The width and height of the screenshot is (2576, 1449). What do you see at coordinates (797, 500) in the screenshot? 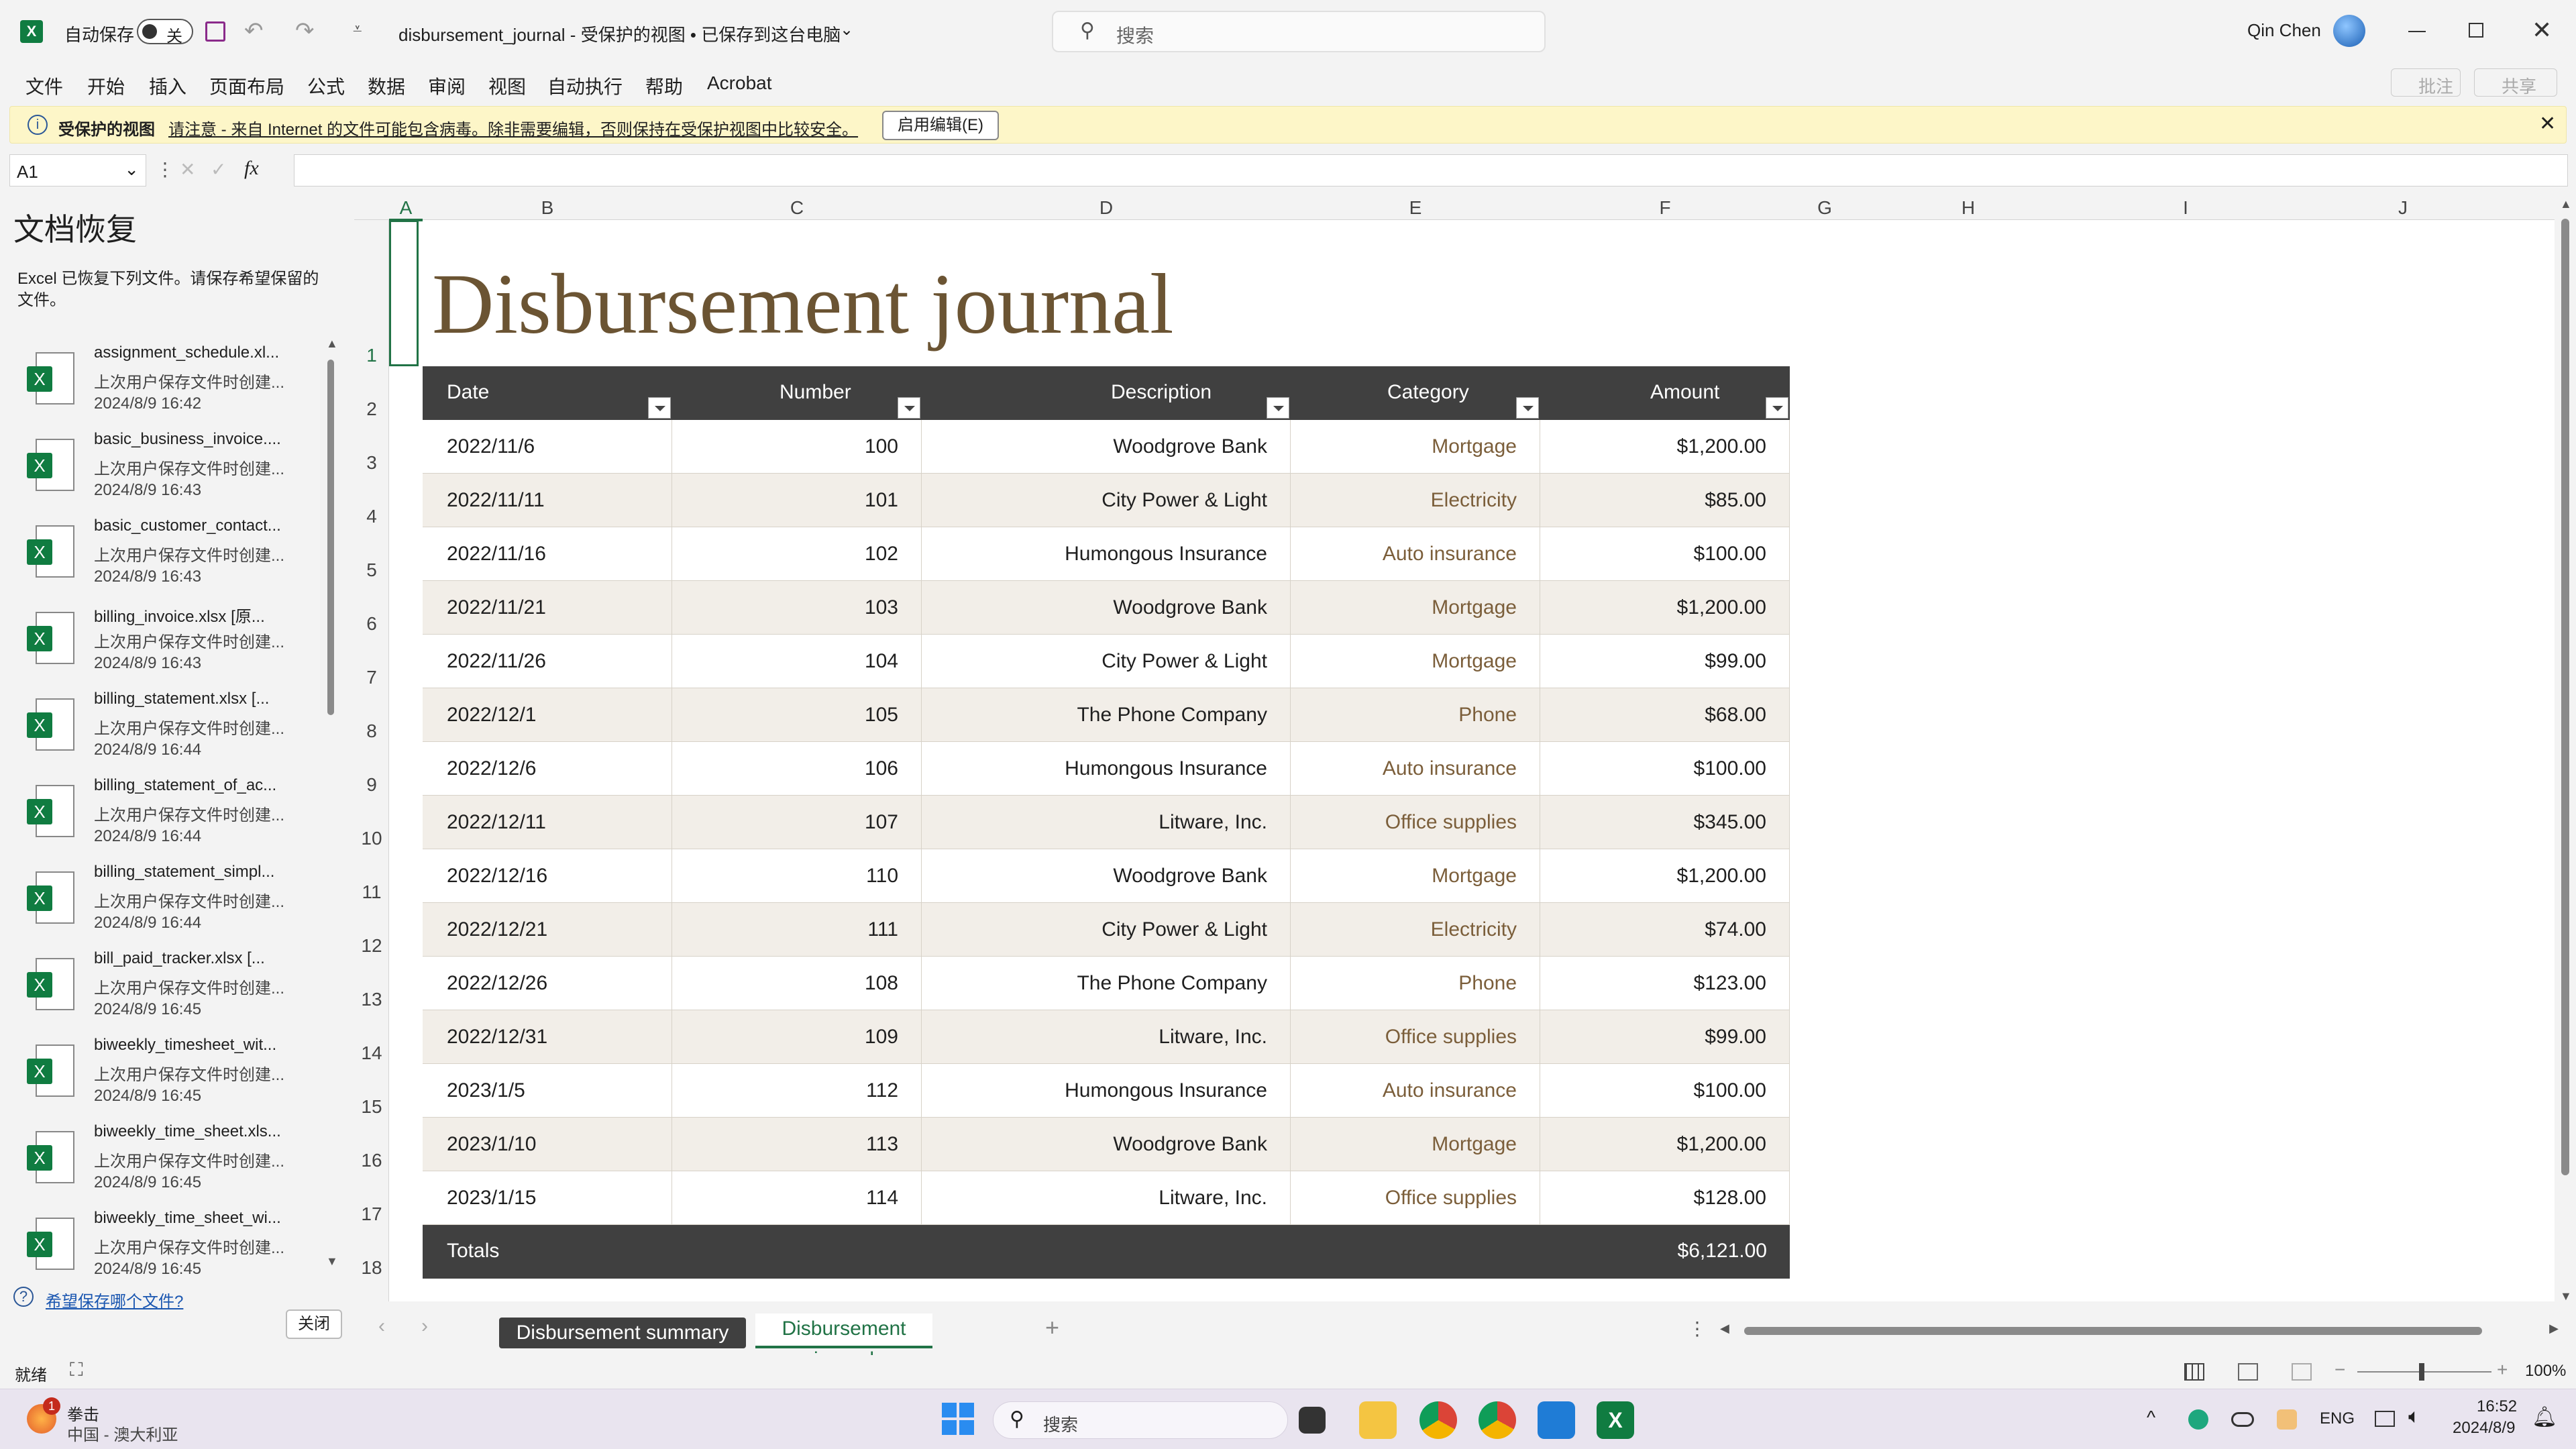
I see `cell-number: 101` at bounding box center [797, 500].